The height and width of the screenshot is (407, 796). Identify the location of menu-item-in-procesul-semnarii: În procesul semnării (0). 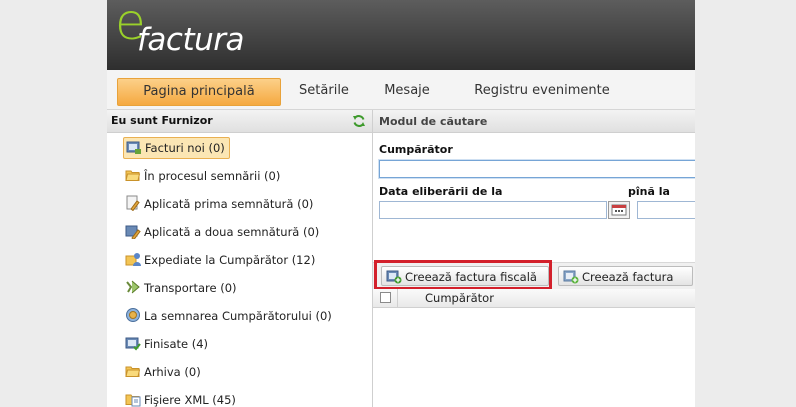
(203, 176).